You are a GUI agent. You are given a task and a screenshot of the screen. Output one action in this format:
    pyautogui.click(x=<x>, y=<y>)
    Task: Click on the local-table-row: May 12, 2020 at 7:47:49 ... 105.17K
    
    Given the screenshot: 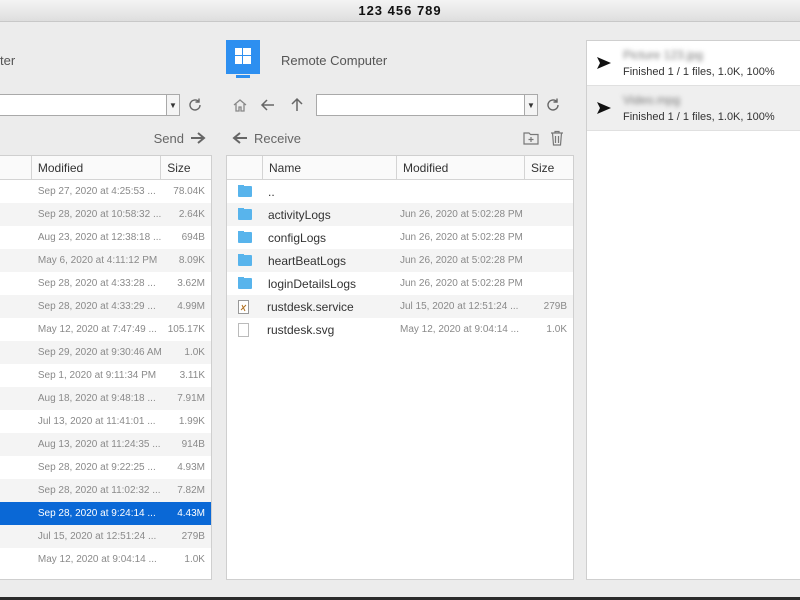 What is the action you would take?
    pyautogui.click(x=105, y=329)
    